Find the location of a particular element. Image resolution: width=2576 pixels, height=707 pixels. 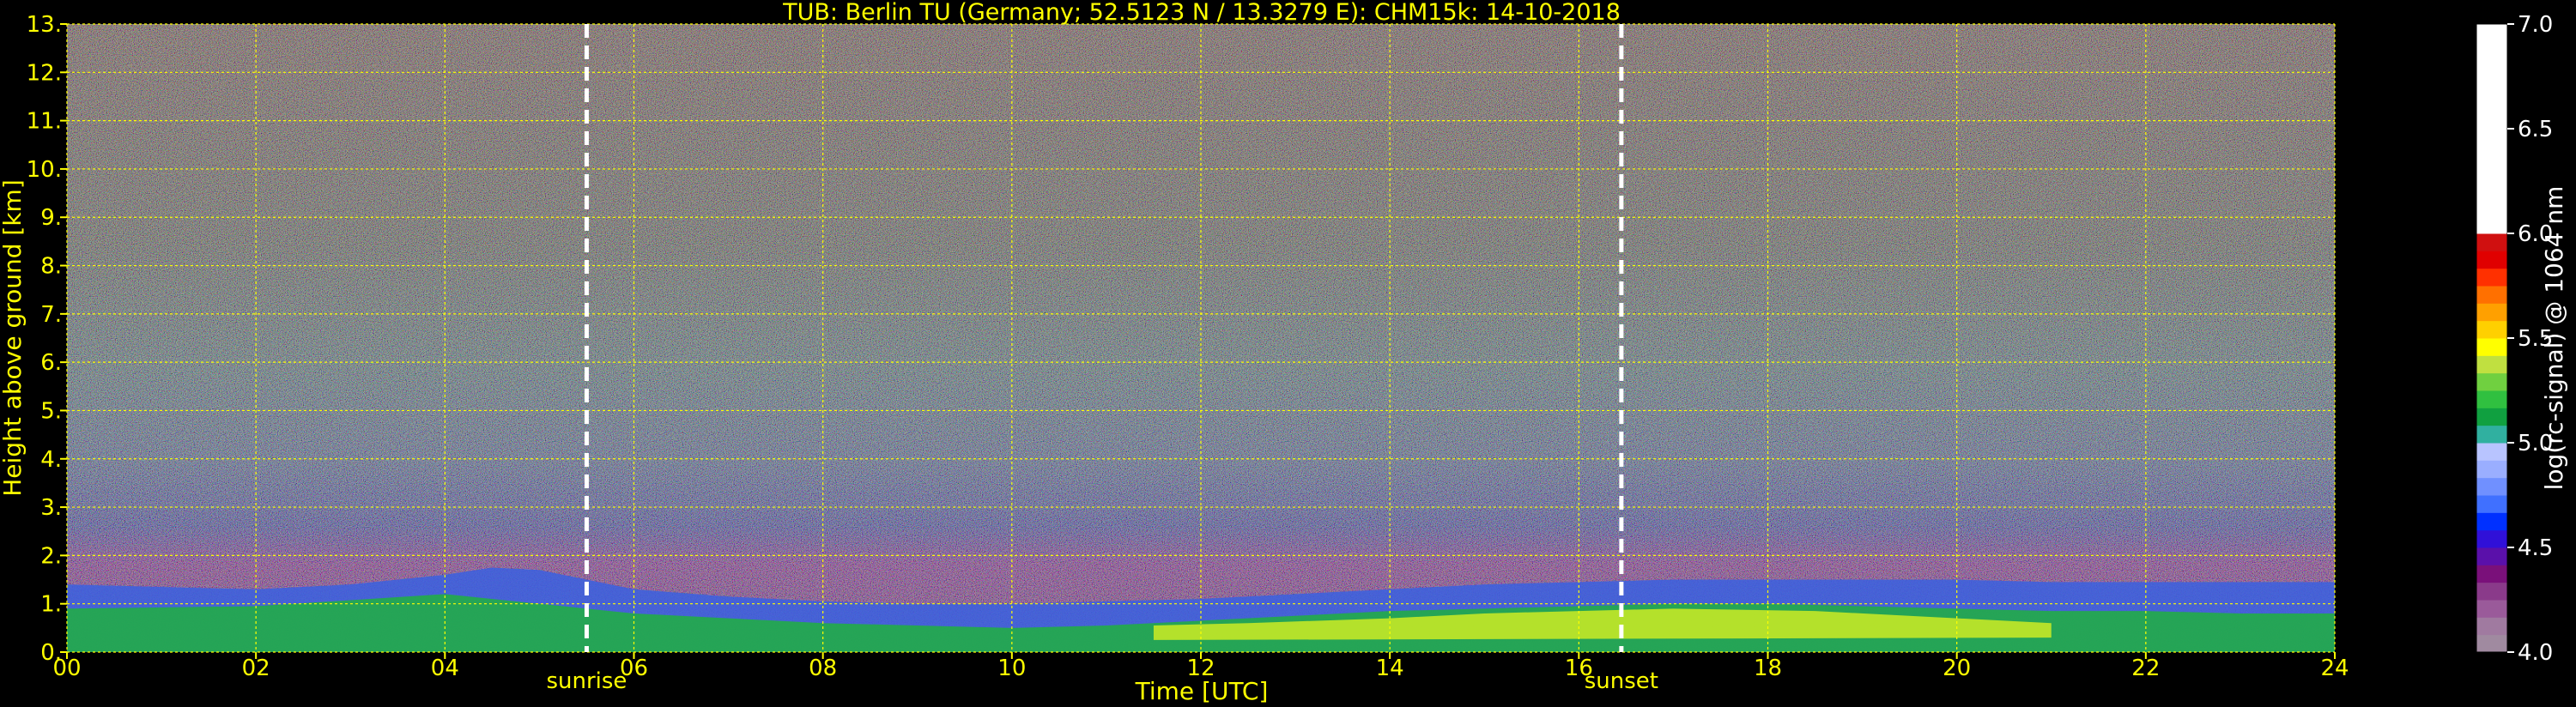

y-tick-label: 11. is located at coordinates (44, 122).